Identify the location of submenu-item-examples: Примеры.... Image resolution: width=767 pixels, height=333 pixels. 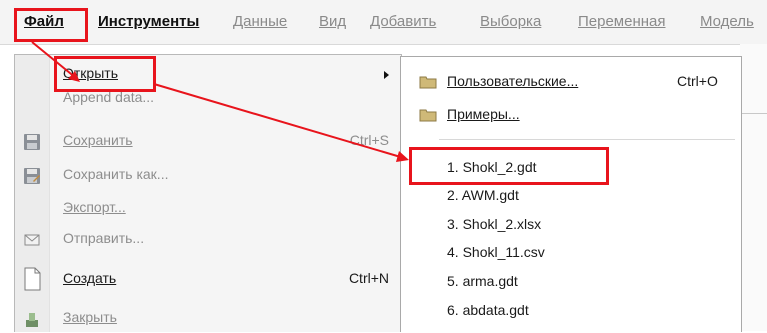
(571, 115).